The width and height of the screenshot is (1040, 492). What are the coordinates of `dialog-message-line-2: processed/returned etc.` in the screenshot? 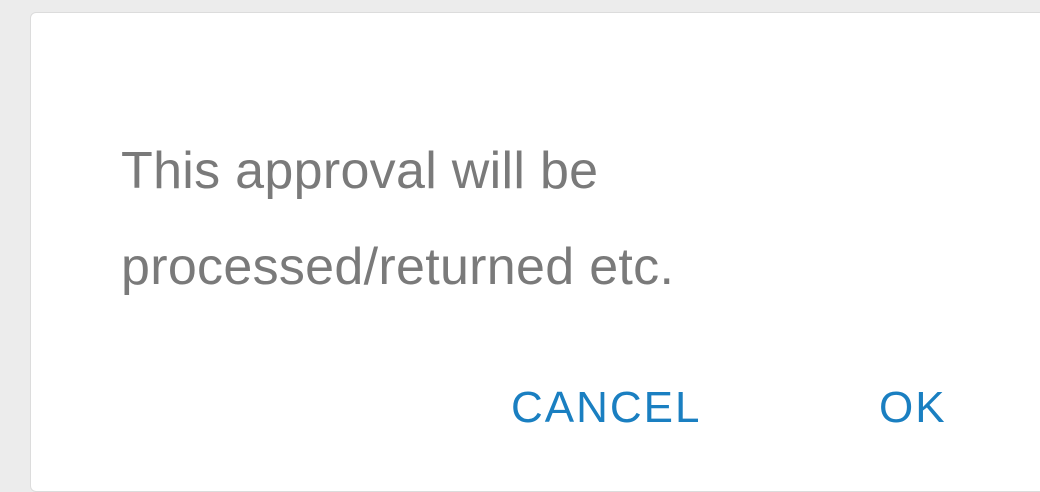 It's located at (398, 267).